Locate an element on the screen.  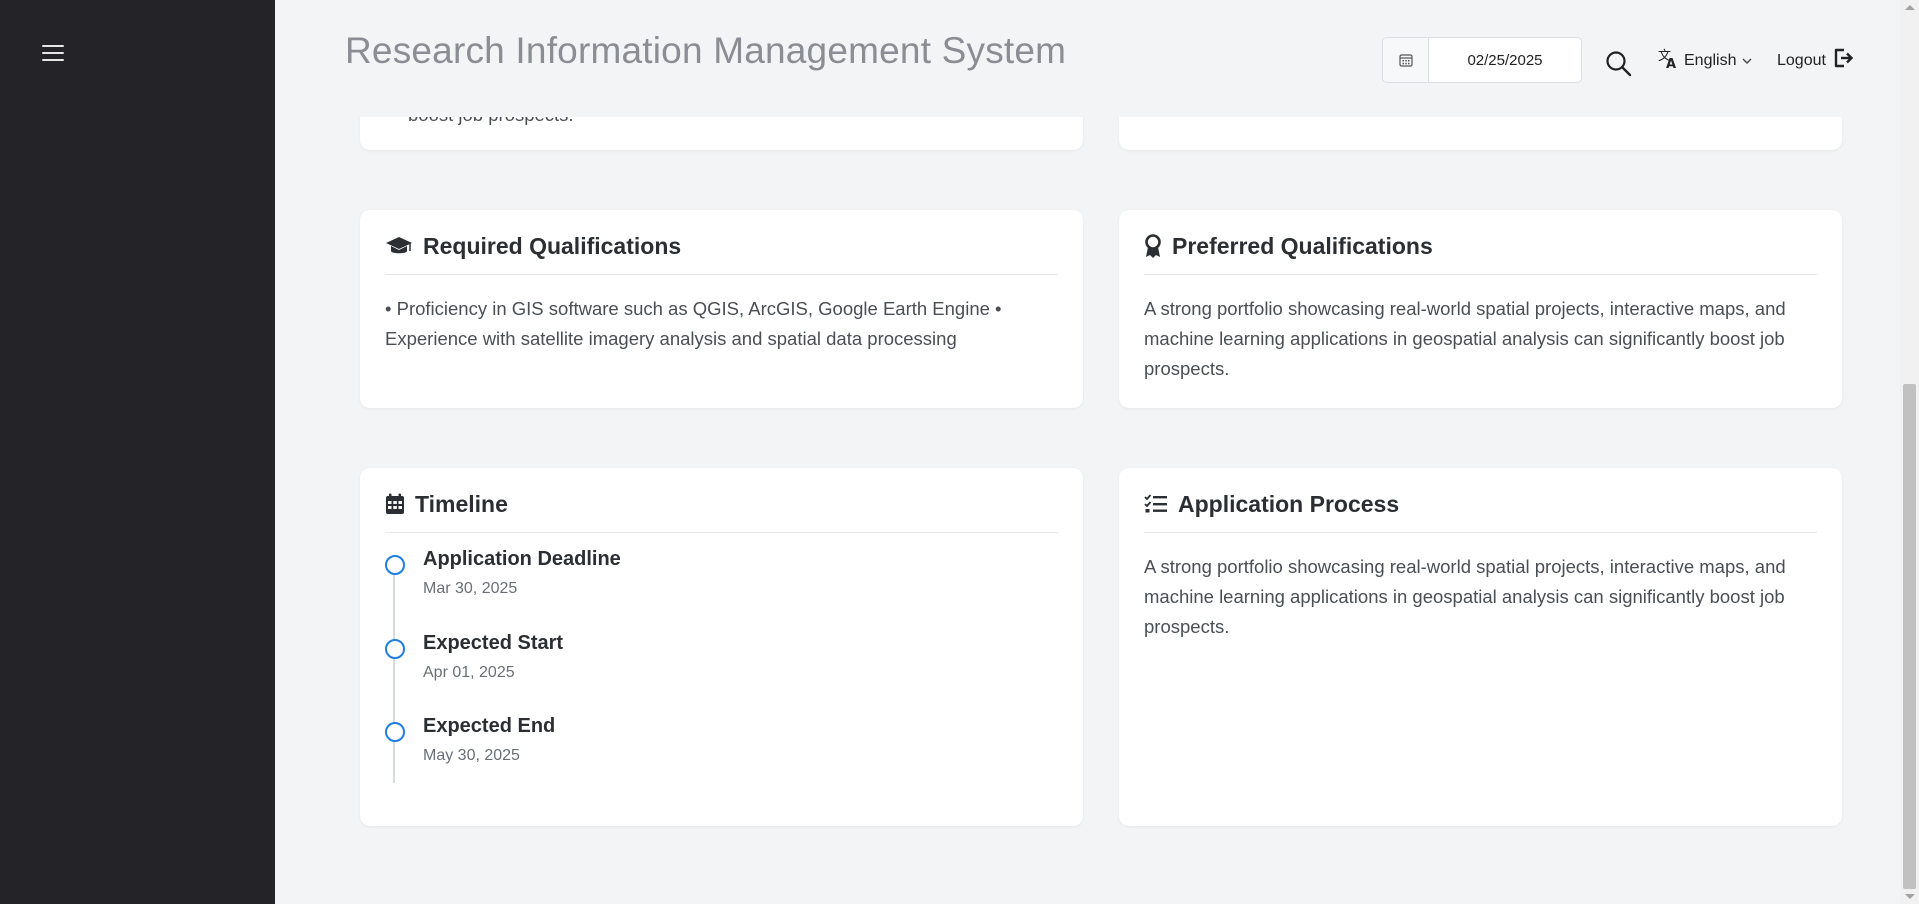
required-qualifications-title: Required Qualifications is located at coordinates (552, 246).